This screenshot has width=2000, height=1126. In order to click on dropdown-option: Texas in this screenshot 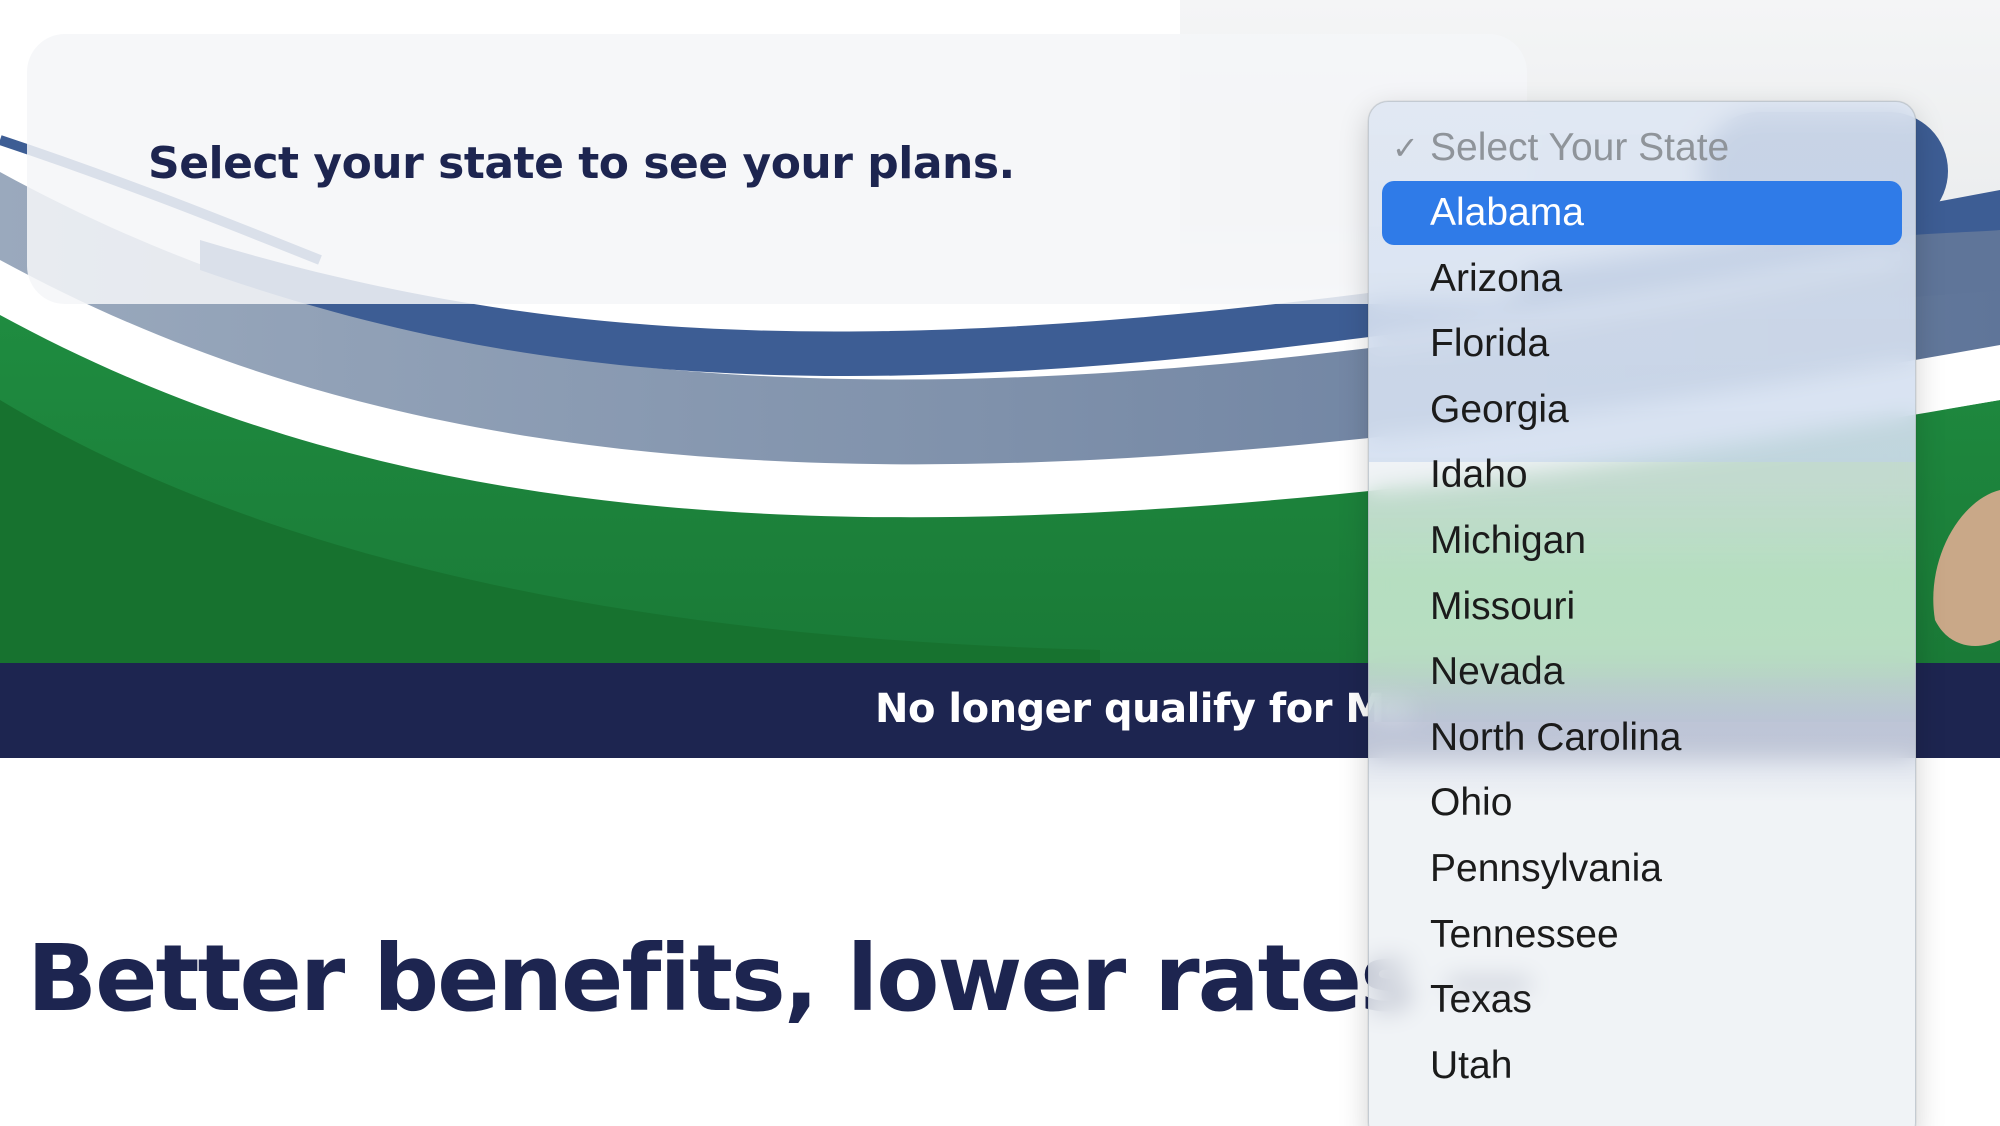, I will do `click(1642, 1000)`.